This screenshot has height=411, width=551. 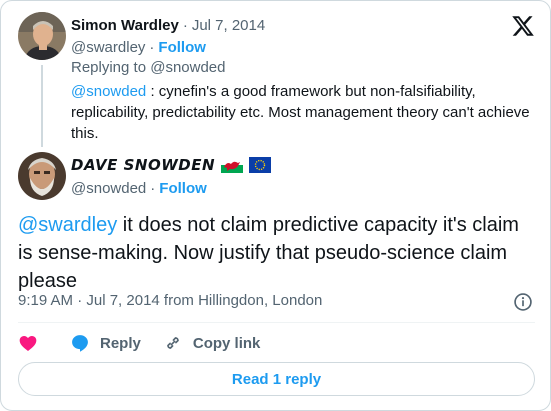 What do you see at coordinates (228, 25) in the screenshot?
I see `parent-date: Jul 7, 2014` at bounding box center [228, 25].